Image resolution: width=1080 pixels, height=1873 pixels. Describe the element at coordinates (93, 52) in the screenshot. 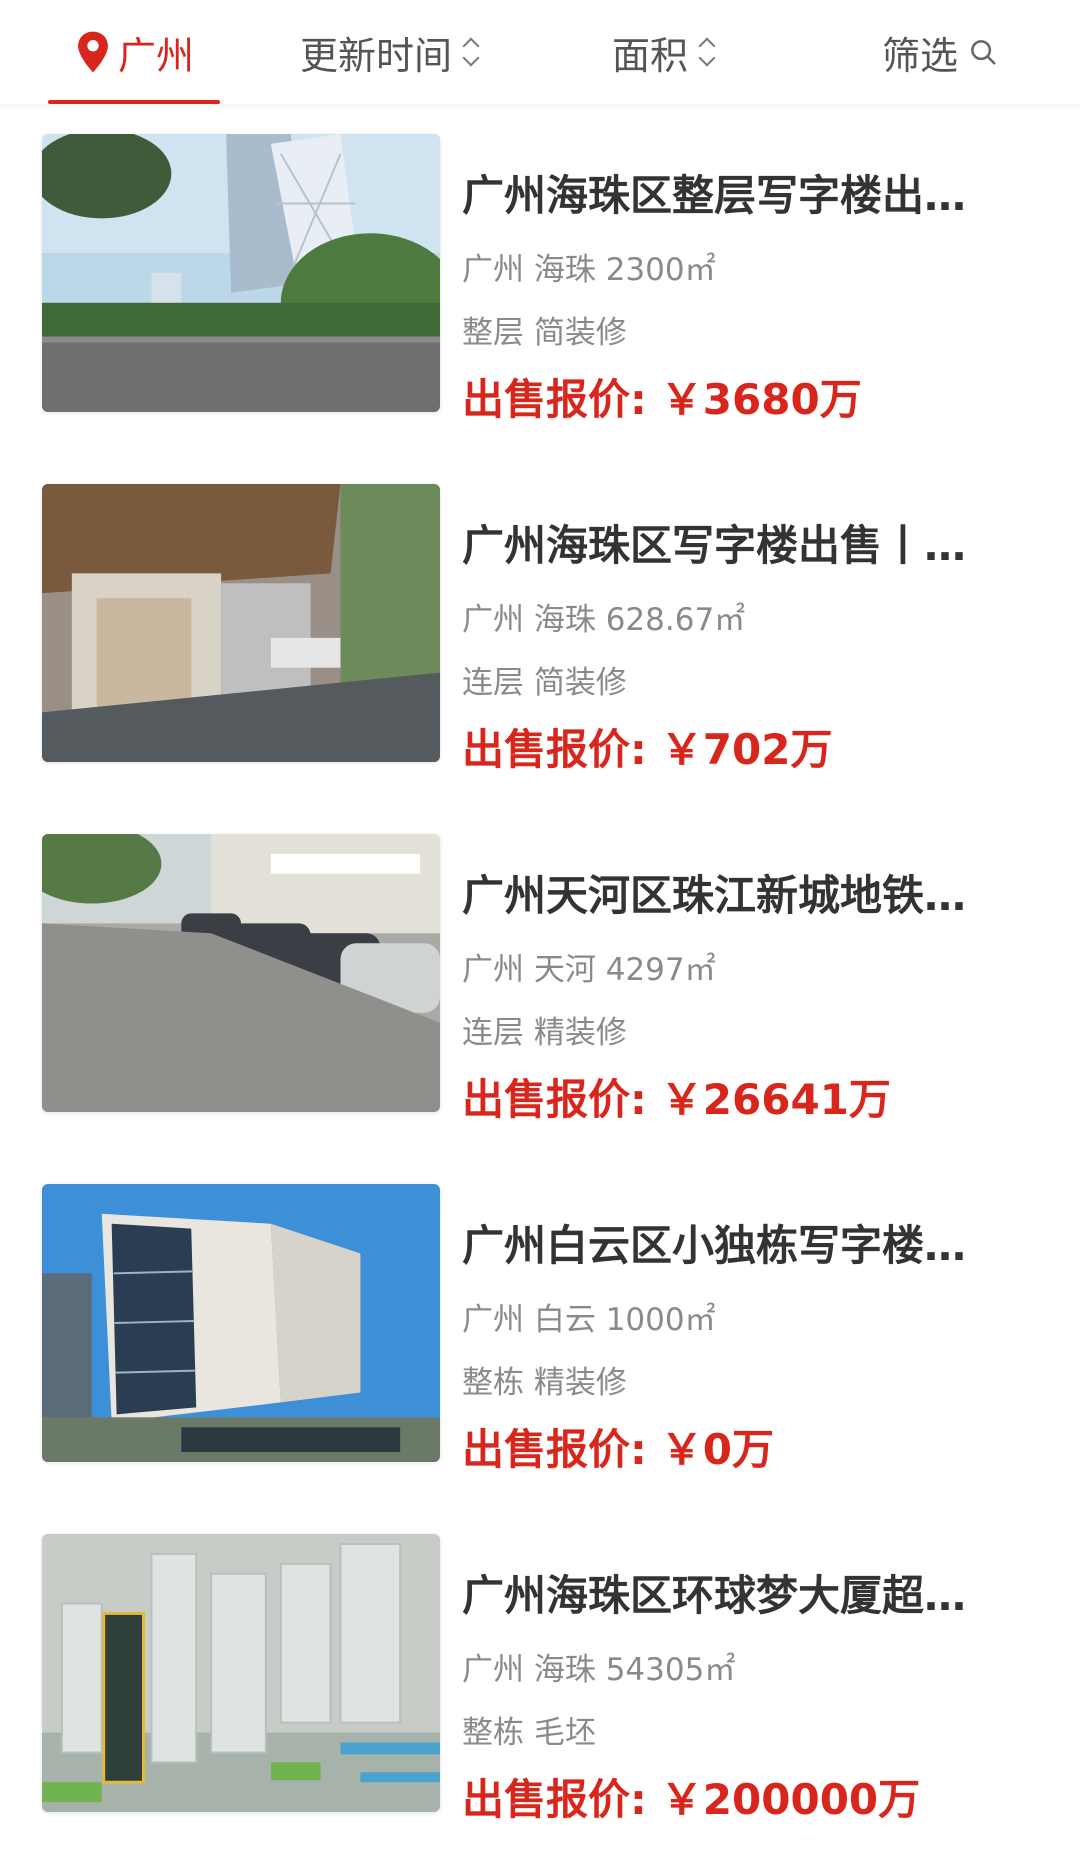

I see `location-pin-icon` at that location.